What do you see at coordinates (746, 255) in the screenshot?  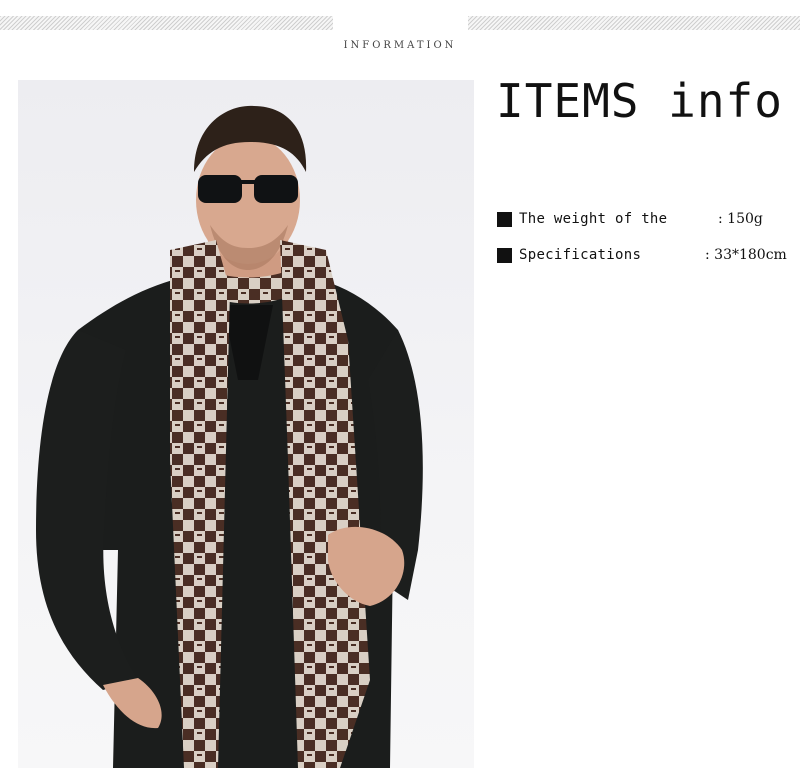 I see `spec-value: : 33*180cm` at bounding box center [746, 255].